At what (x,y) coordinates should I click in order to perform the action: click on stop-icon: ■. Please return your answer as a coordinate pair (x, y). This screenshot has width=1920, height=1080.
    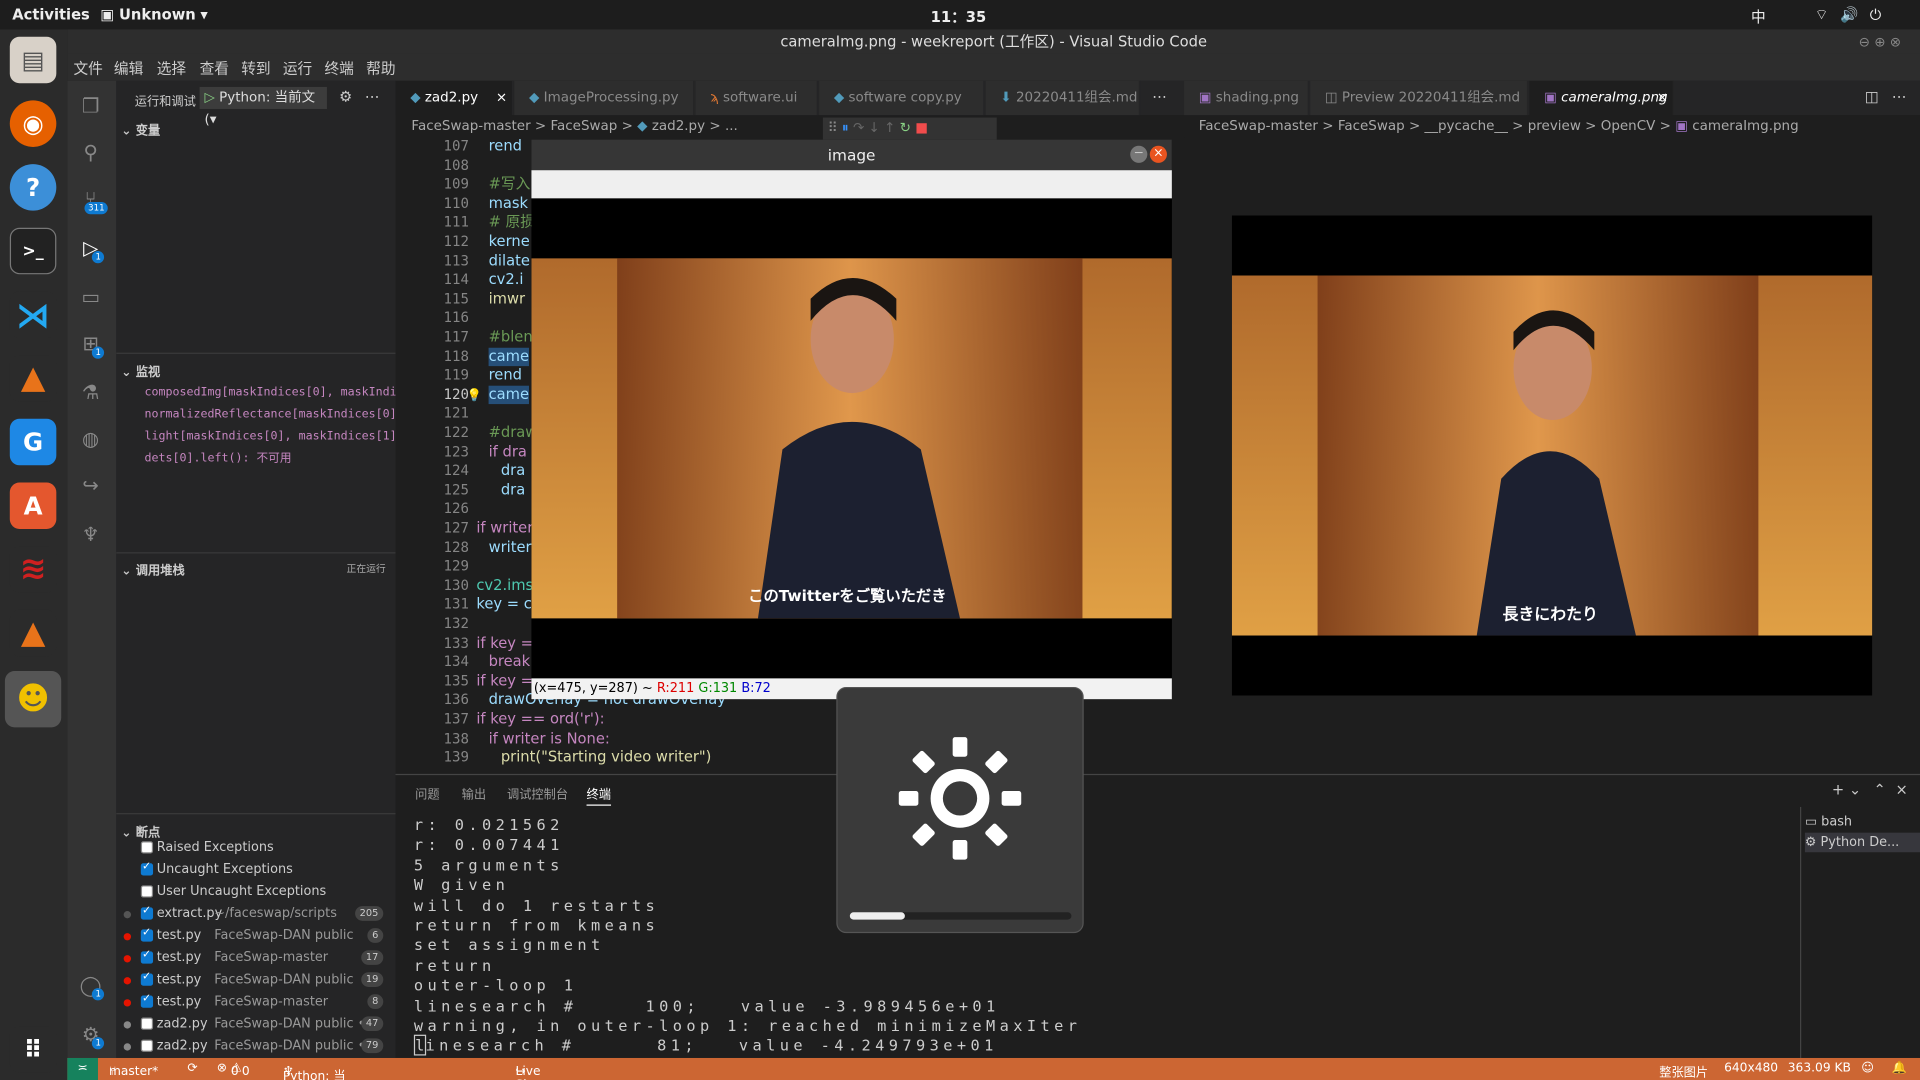
    Looking at the image, I should click on (921, 128).